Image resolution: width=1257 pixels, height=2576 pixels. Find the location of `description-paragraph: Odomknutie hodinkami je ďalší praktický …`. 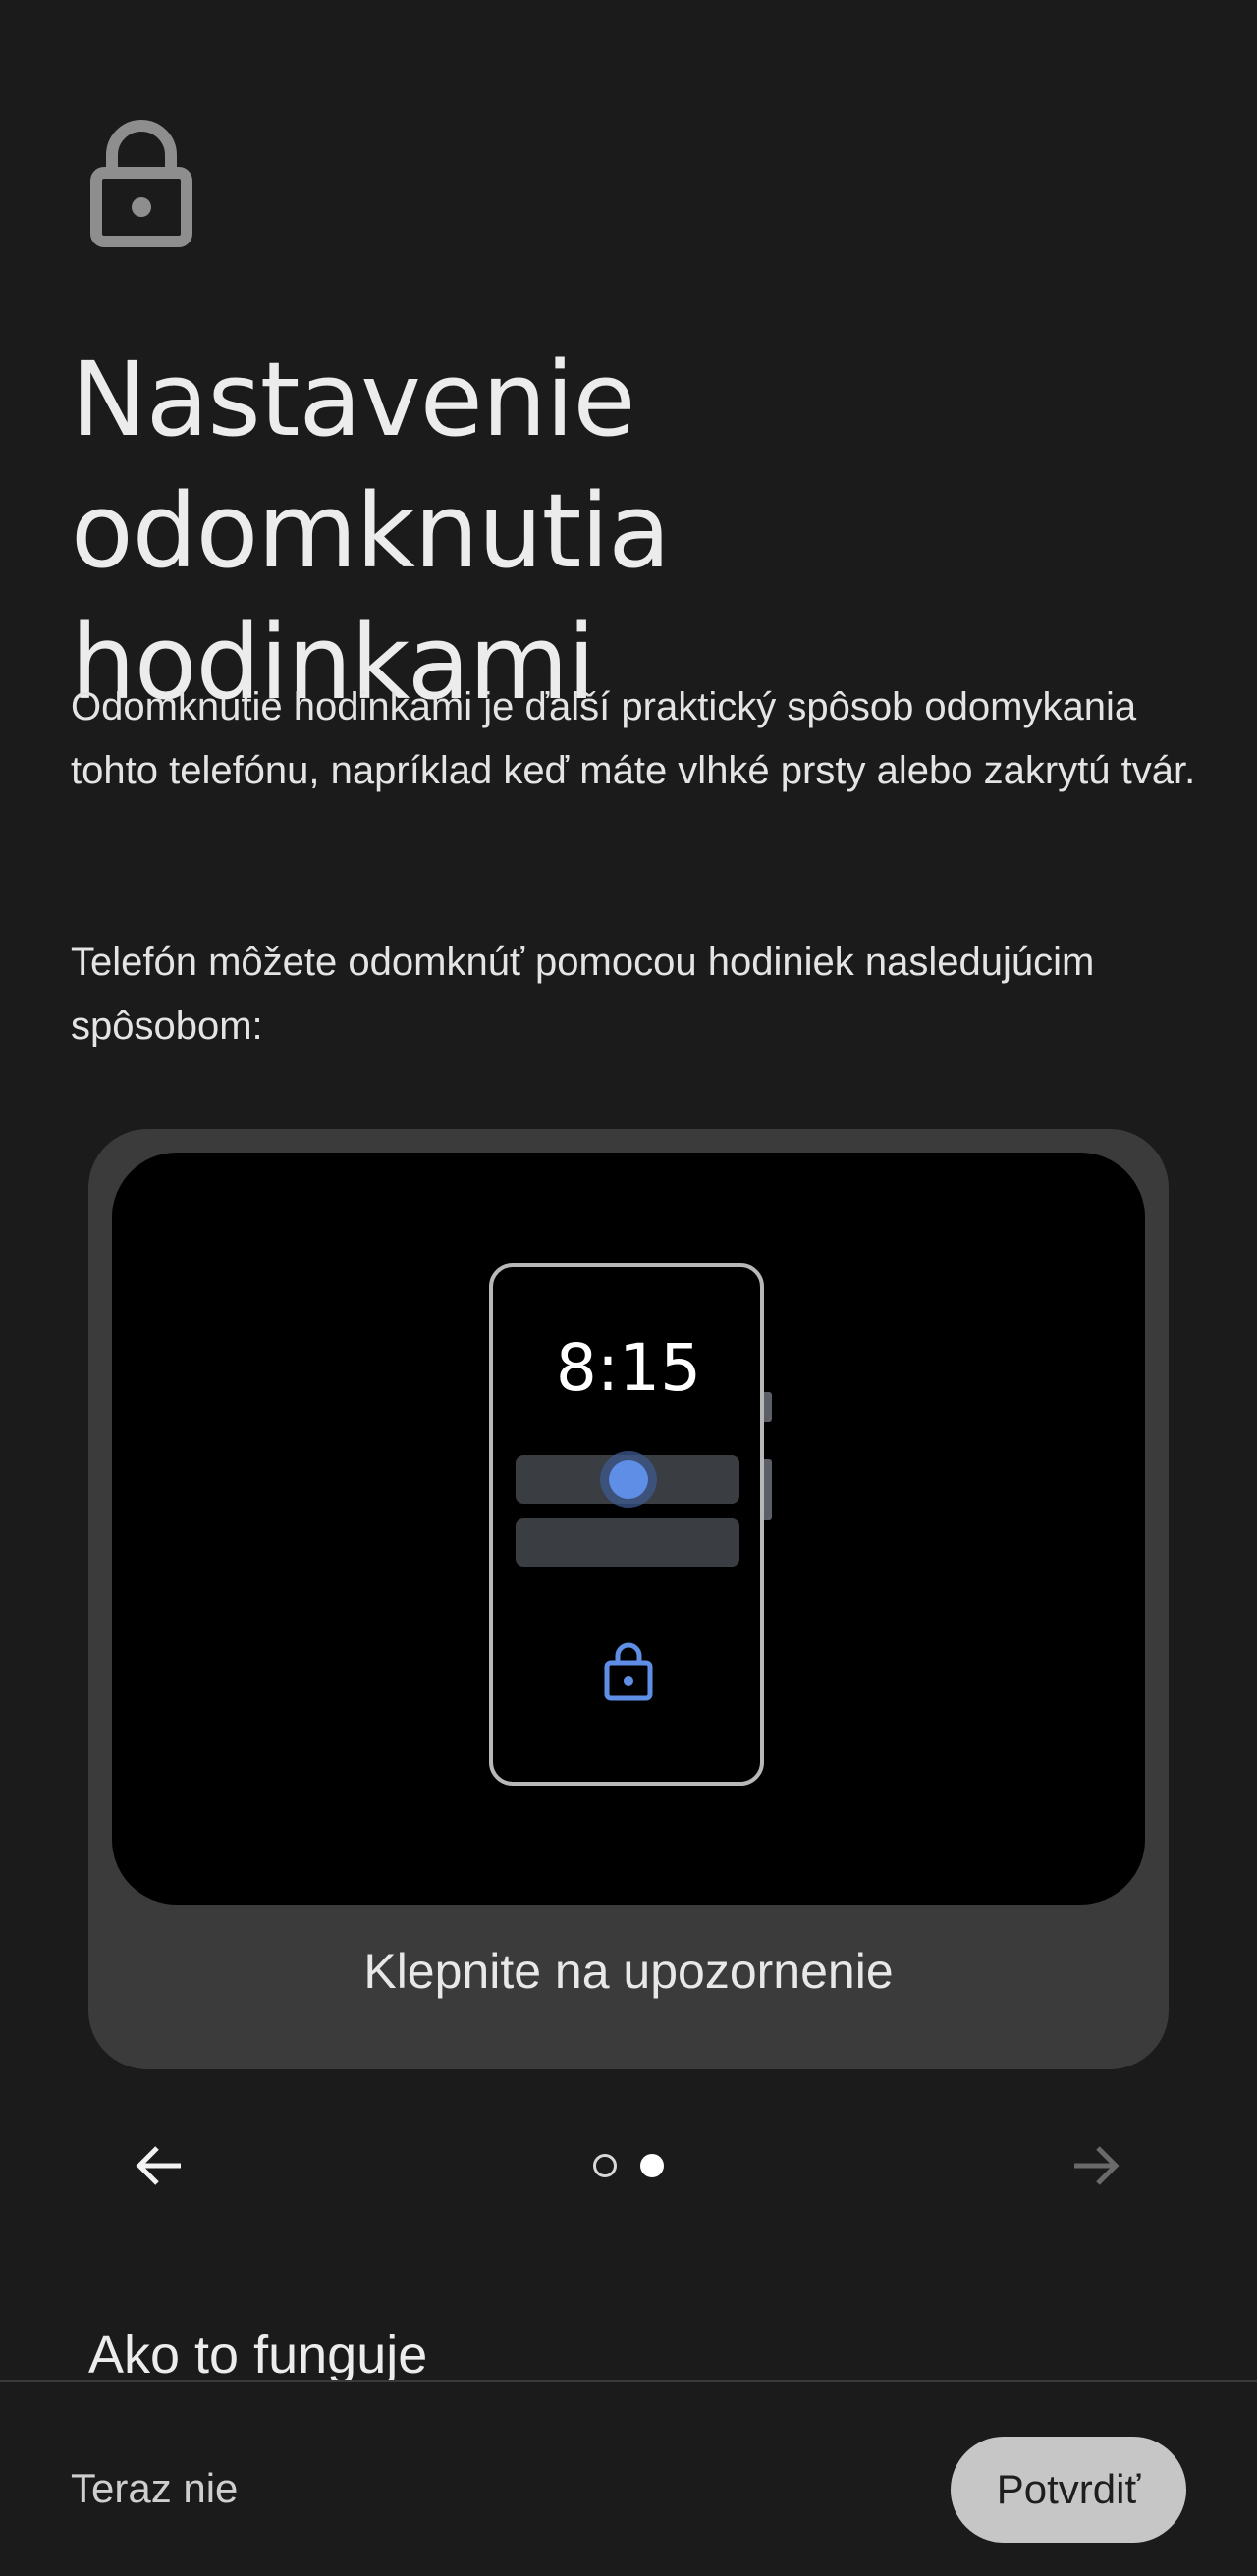

description-paragraph: Odomknutie hodinkami je ďalší praktický … is located at coordinates (633, 738).